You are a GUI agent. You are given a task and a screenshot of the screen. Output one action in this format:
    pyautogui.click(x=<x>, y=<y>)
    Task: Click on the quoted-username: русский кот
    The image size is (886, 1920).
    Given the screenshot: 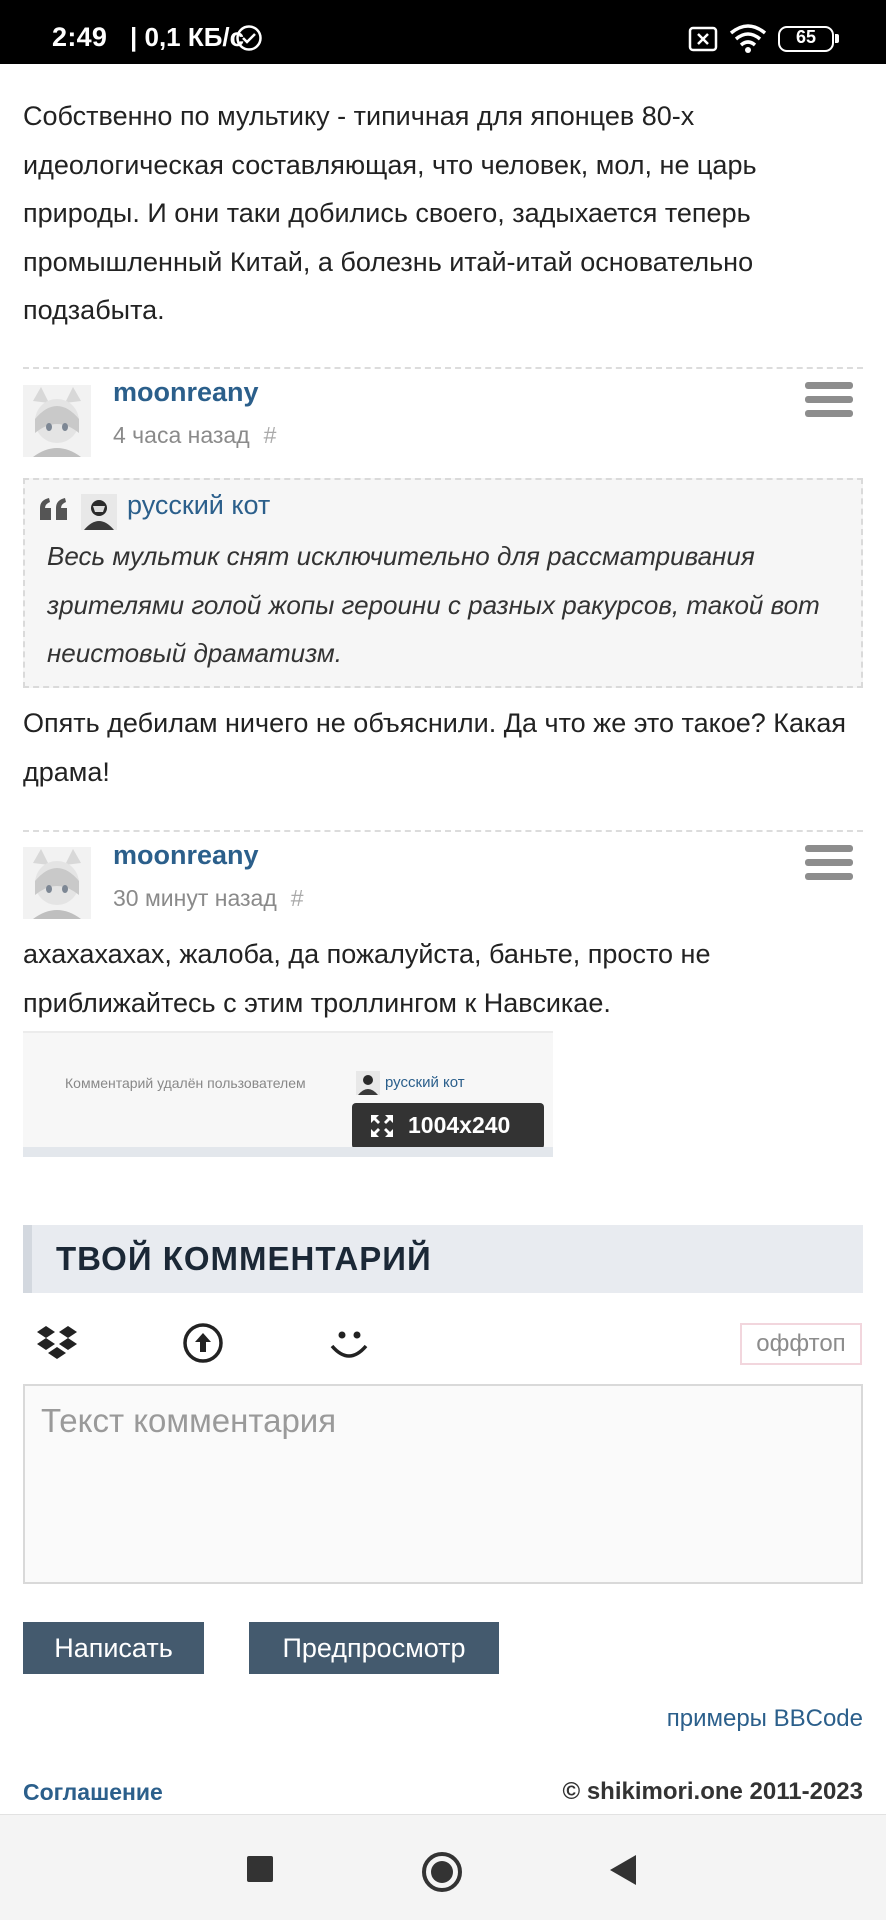 What is the action you would take?
    pyautogui.click(x=198, y=505)
    